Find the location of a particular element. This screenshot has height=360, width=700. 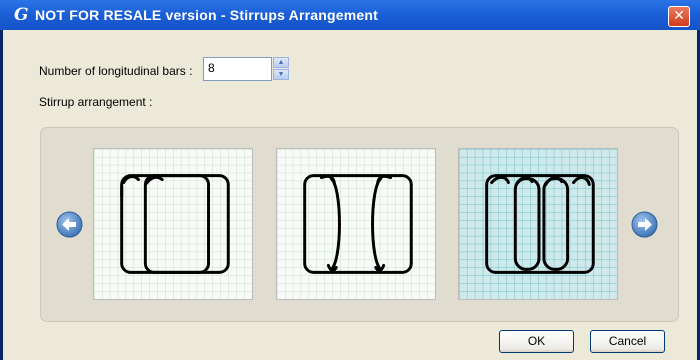

app-logo-icon: G is located at coordinates (21, 15).